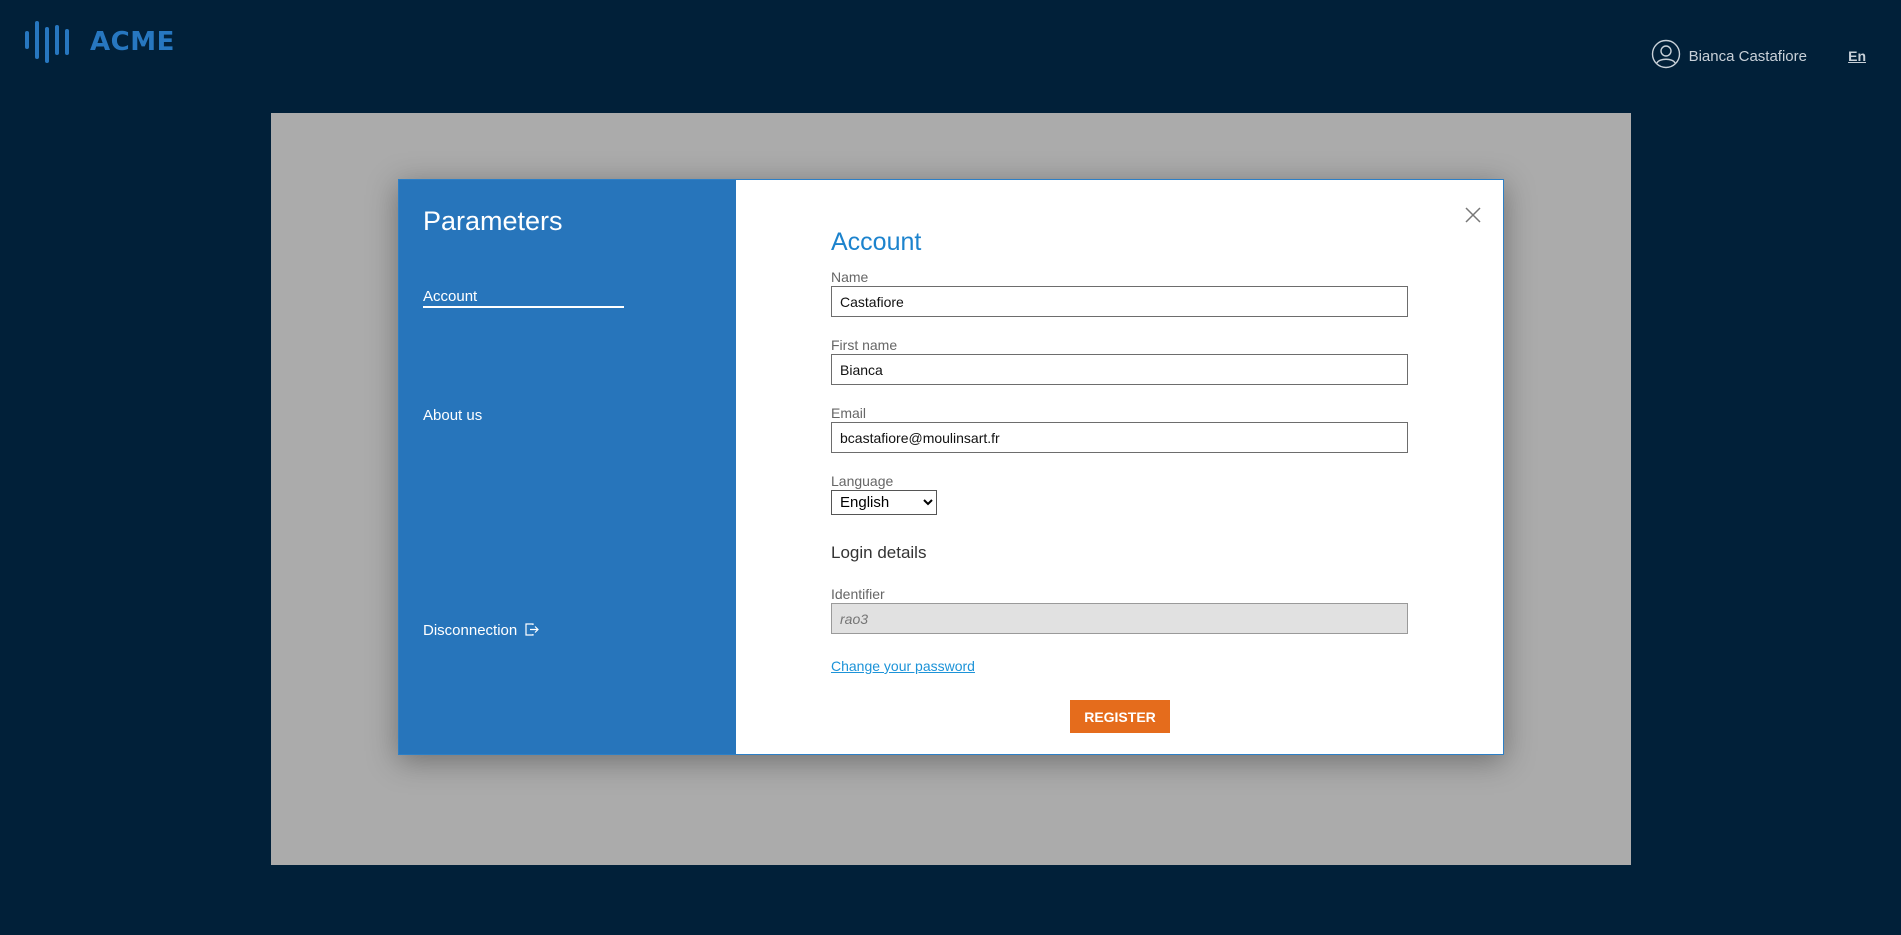 The width and height of the screenshot is (1901, 935). Describe the element at coordinates (1119, 301) in the screenshot. I see `name-field` at that location.